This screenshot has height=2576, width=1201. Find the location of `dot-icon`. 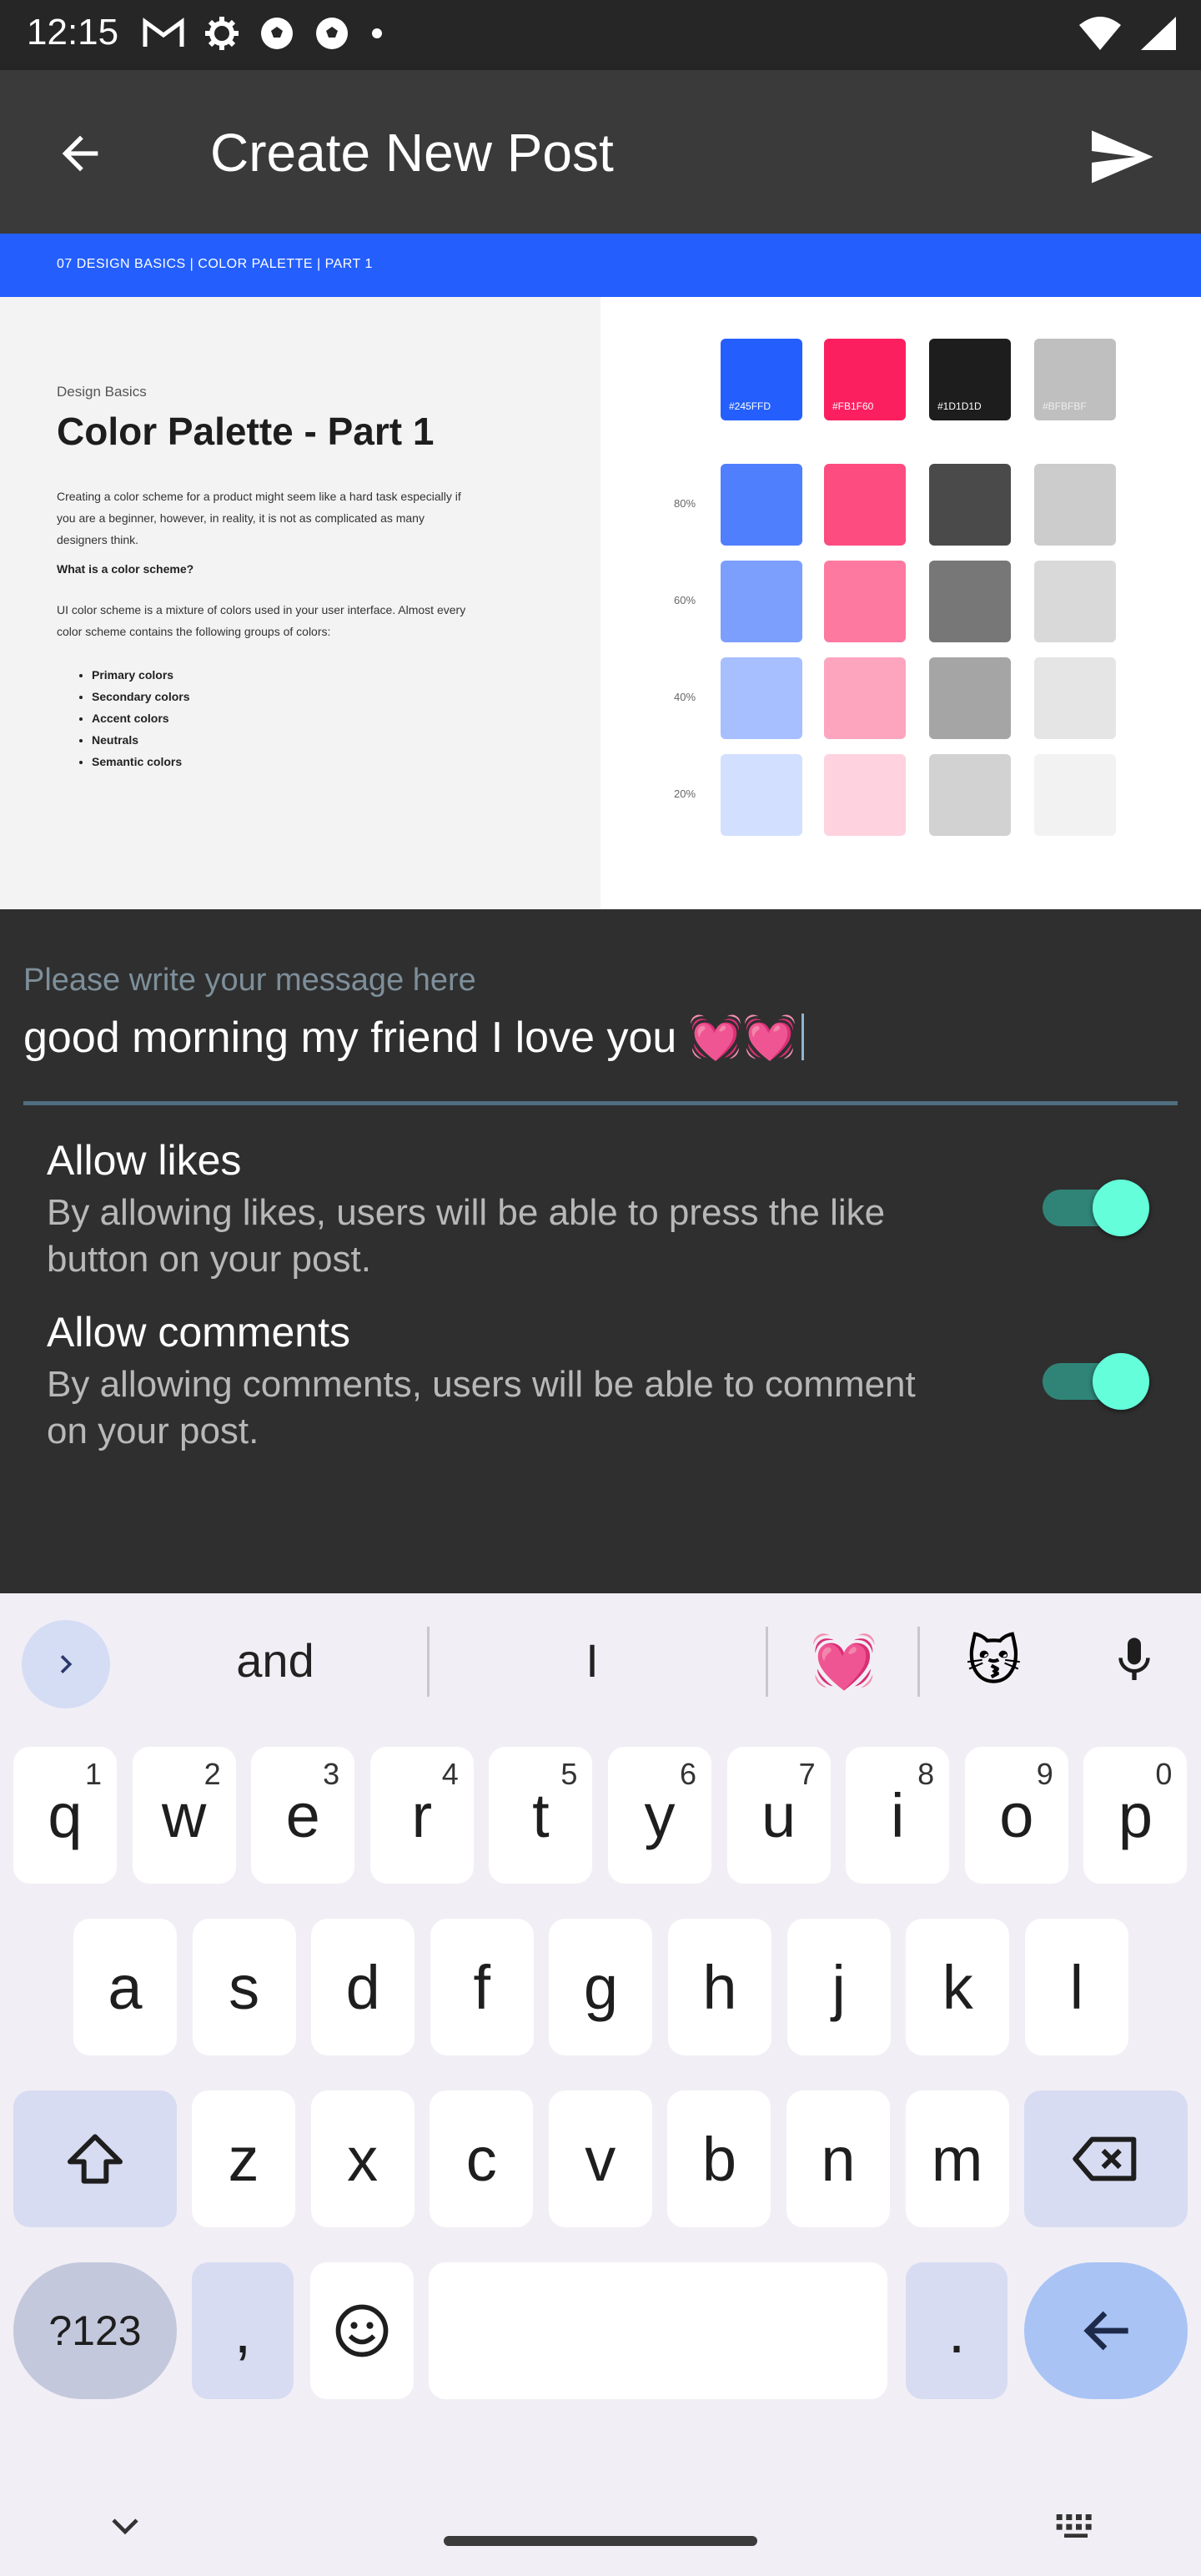

dot-icon is located at coordinates (377, 33).